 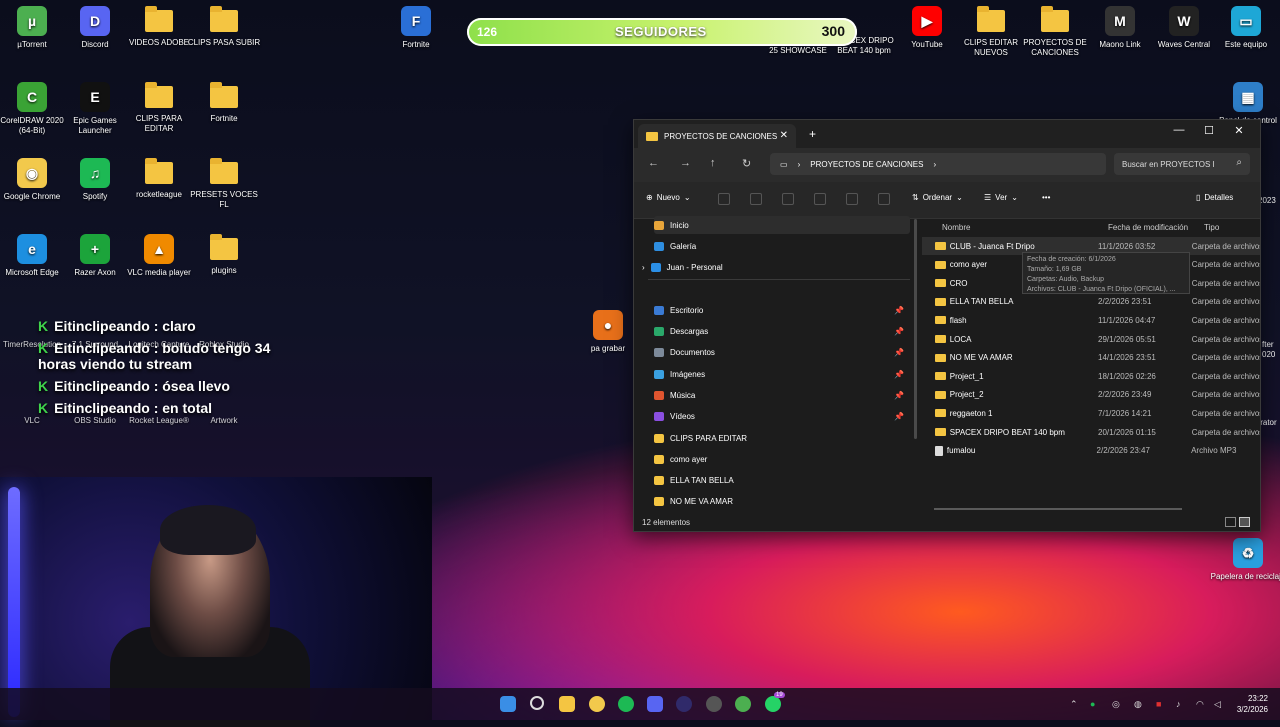 What do you see at coordinates (1245, 560) in the screenshot?
I see `desktop-icon: ♻ Papelera de reciclaje` at bounding box center [1245, 560].